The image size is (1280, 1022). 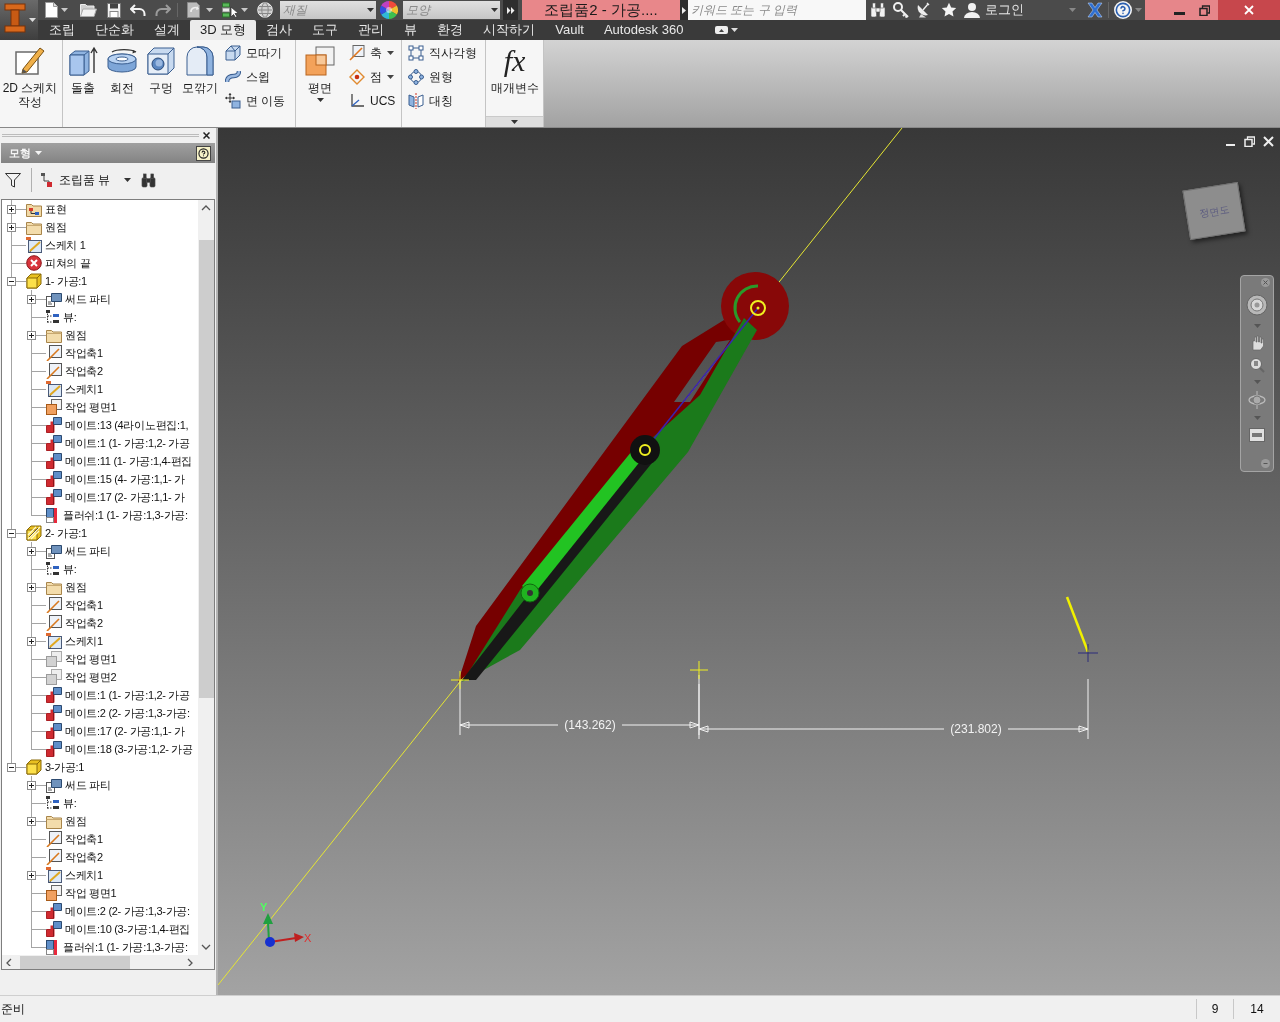 What do you see at coordinates (569, 30) in the screenshot?
I see `ribbon-tab: Vault` at bounding box center [569, 30].